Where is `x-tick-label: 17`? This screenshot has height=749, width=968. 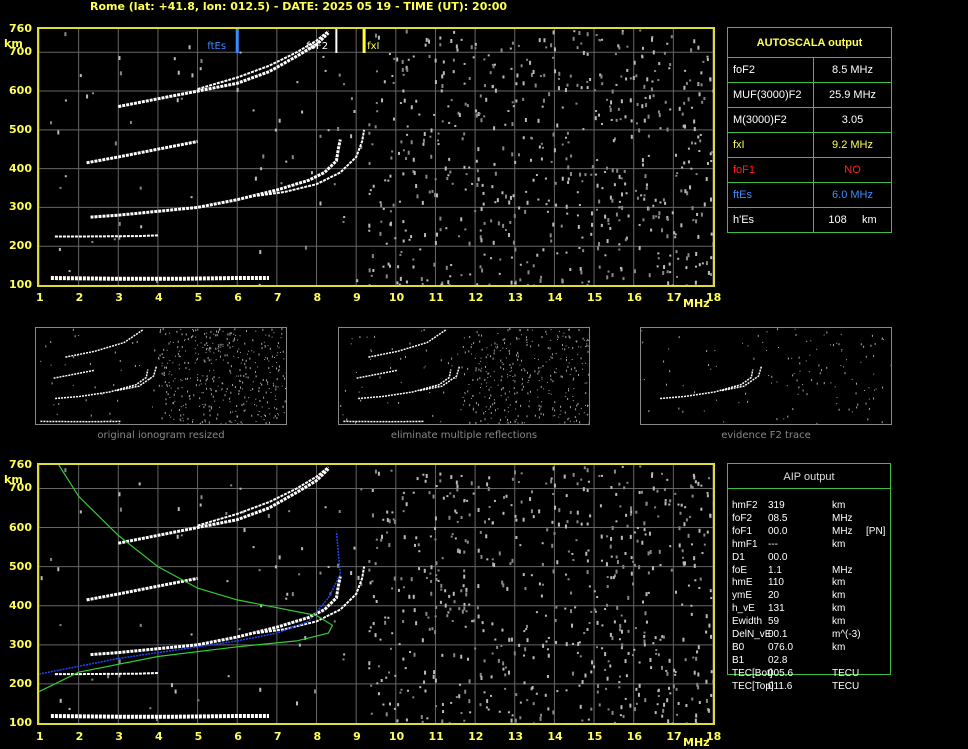 x-tick-label: 17 is located at coordinates (673, 297).